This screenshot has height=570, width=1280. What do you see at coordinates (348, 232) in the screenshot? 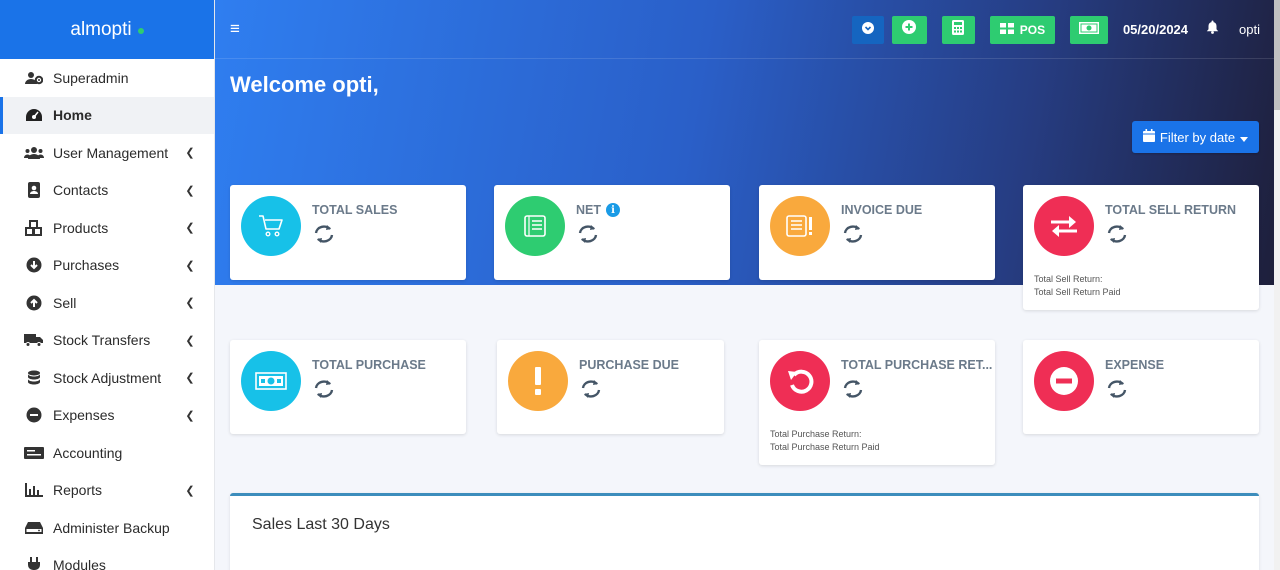
I see `total-sales-card: TOTAL SALES` at bounding box center [348, 232].